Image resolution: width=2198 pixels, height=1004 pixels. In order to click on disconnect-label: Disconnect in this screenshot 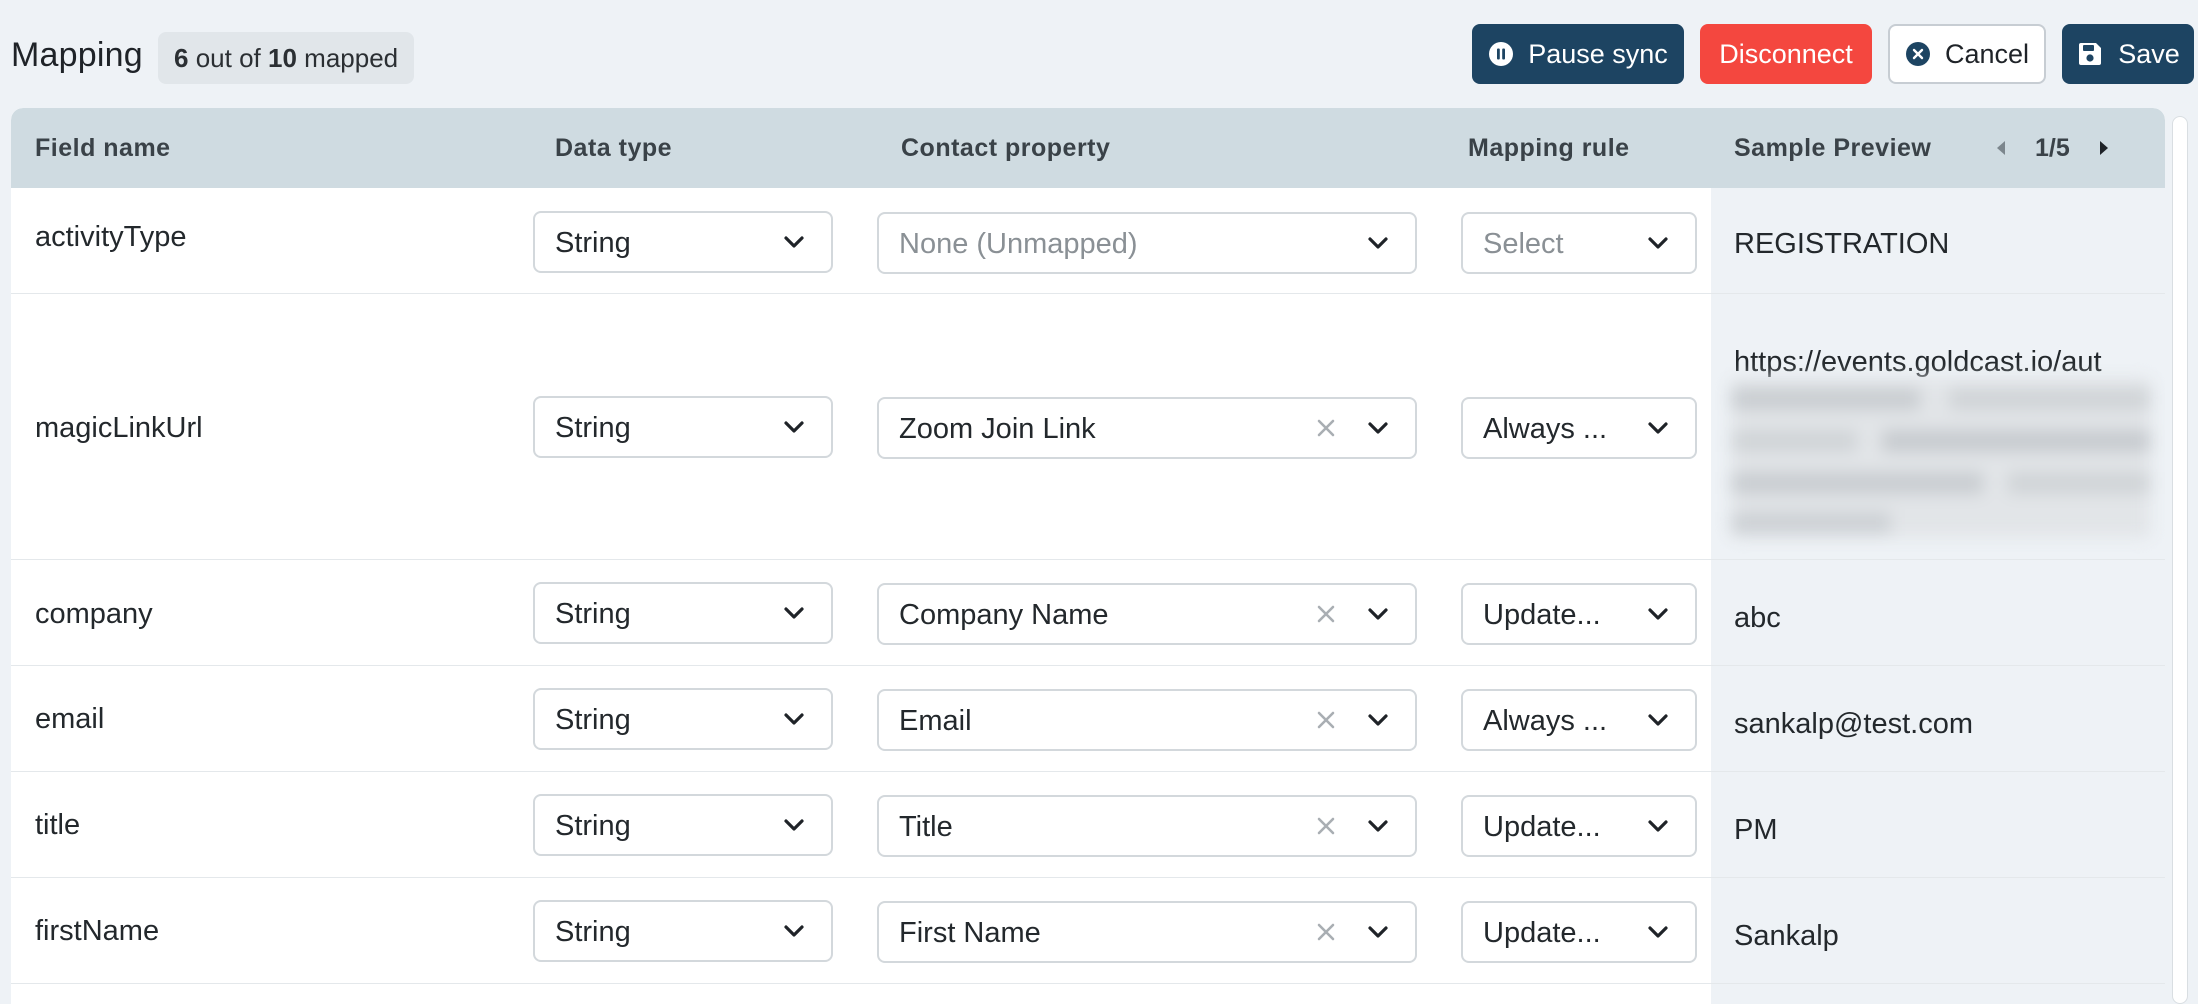, I will do `click(1786, 54)`.